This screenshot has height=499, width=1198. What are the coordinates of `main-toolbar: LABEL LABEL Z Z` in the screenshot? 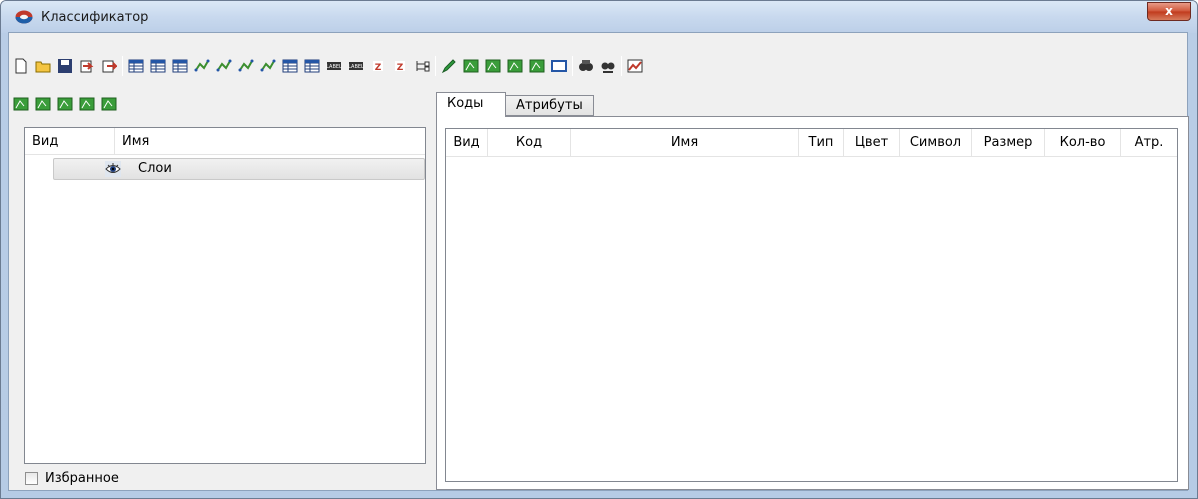 It's located at (328, 66).